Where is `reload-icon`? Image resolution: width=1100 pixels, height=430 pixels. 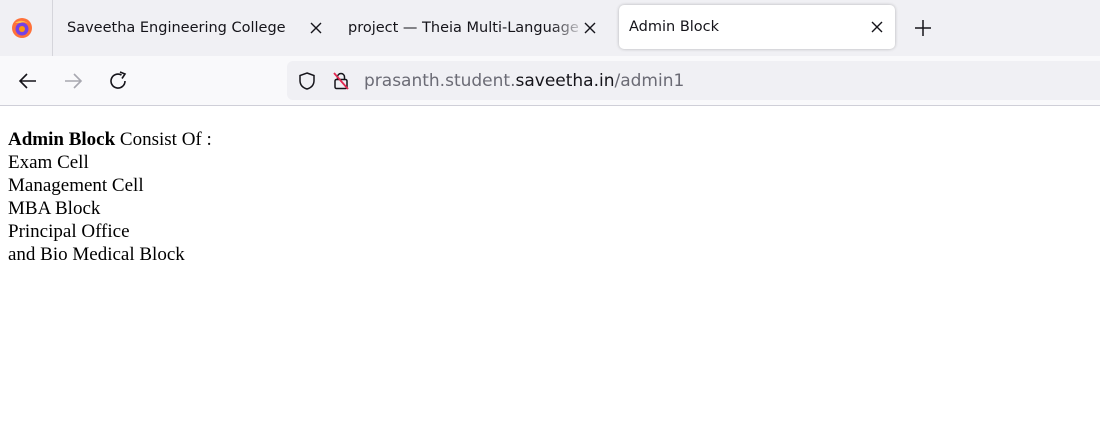
reload-icon is located at coordinates (118, 81).